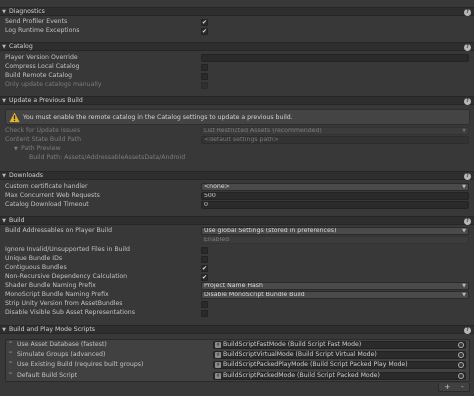  What do you see at coordinates (217, 186) in the screenshot?
I see `dropdown-value: <none>` at bounding box center [217, 186].